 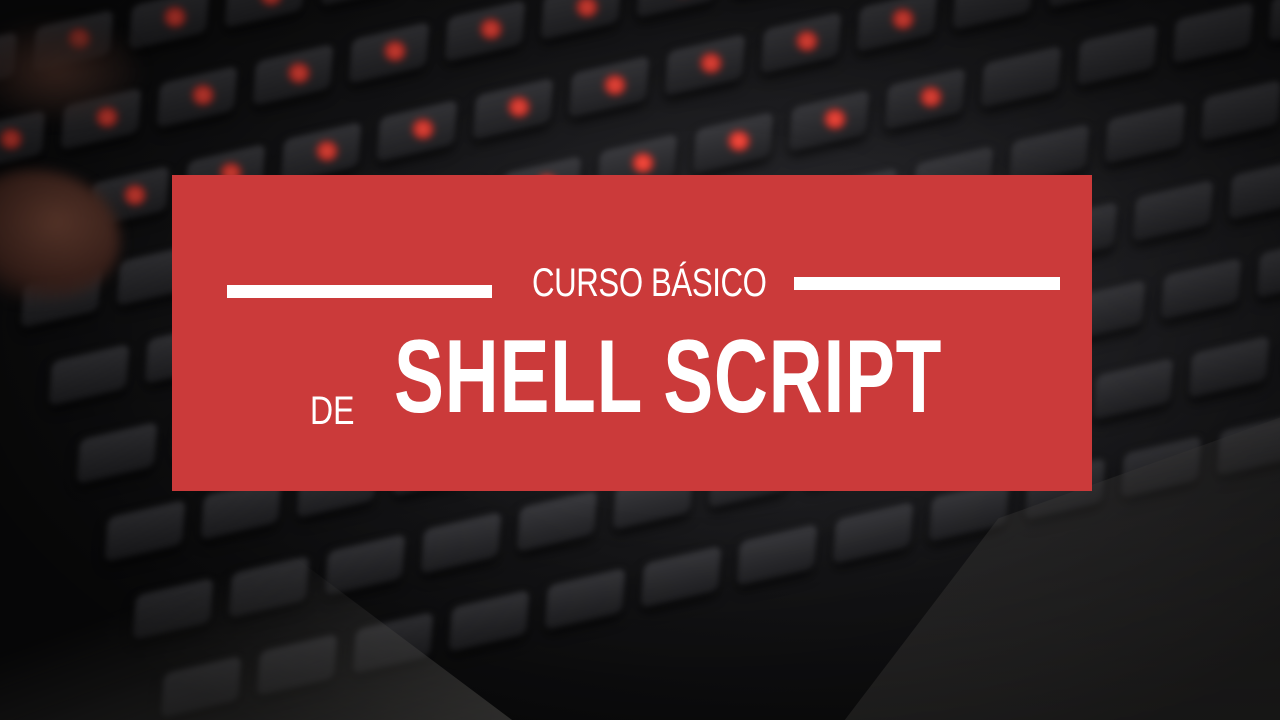 What do you see at coordinates (668, 377) in the screenshot?
I see `course-title: SHELL SCRIPT` at bounding box center [668, 377].